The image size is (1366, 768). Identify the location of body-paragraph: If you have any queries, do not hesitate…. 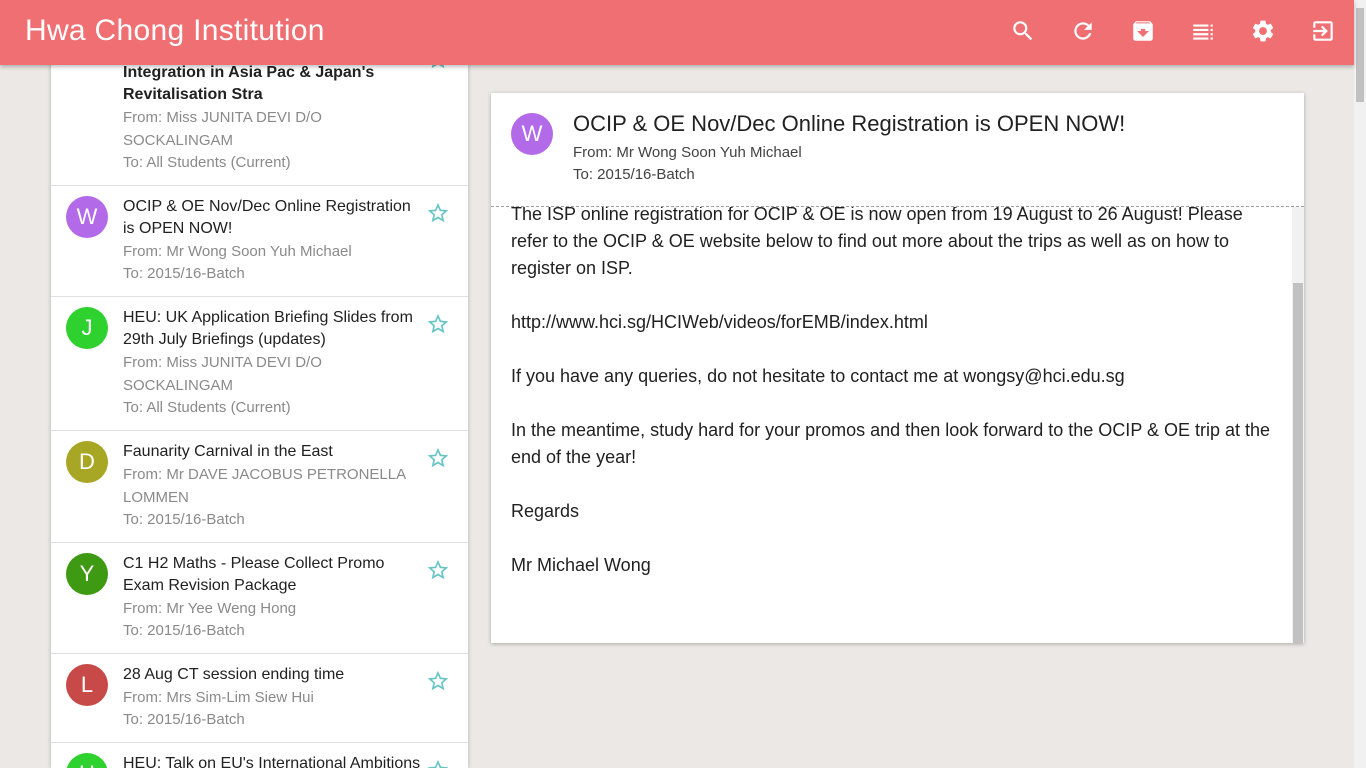
(818, 376).